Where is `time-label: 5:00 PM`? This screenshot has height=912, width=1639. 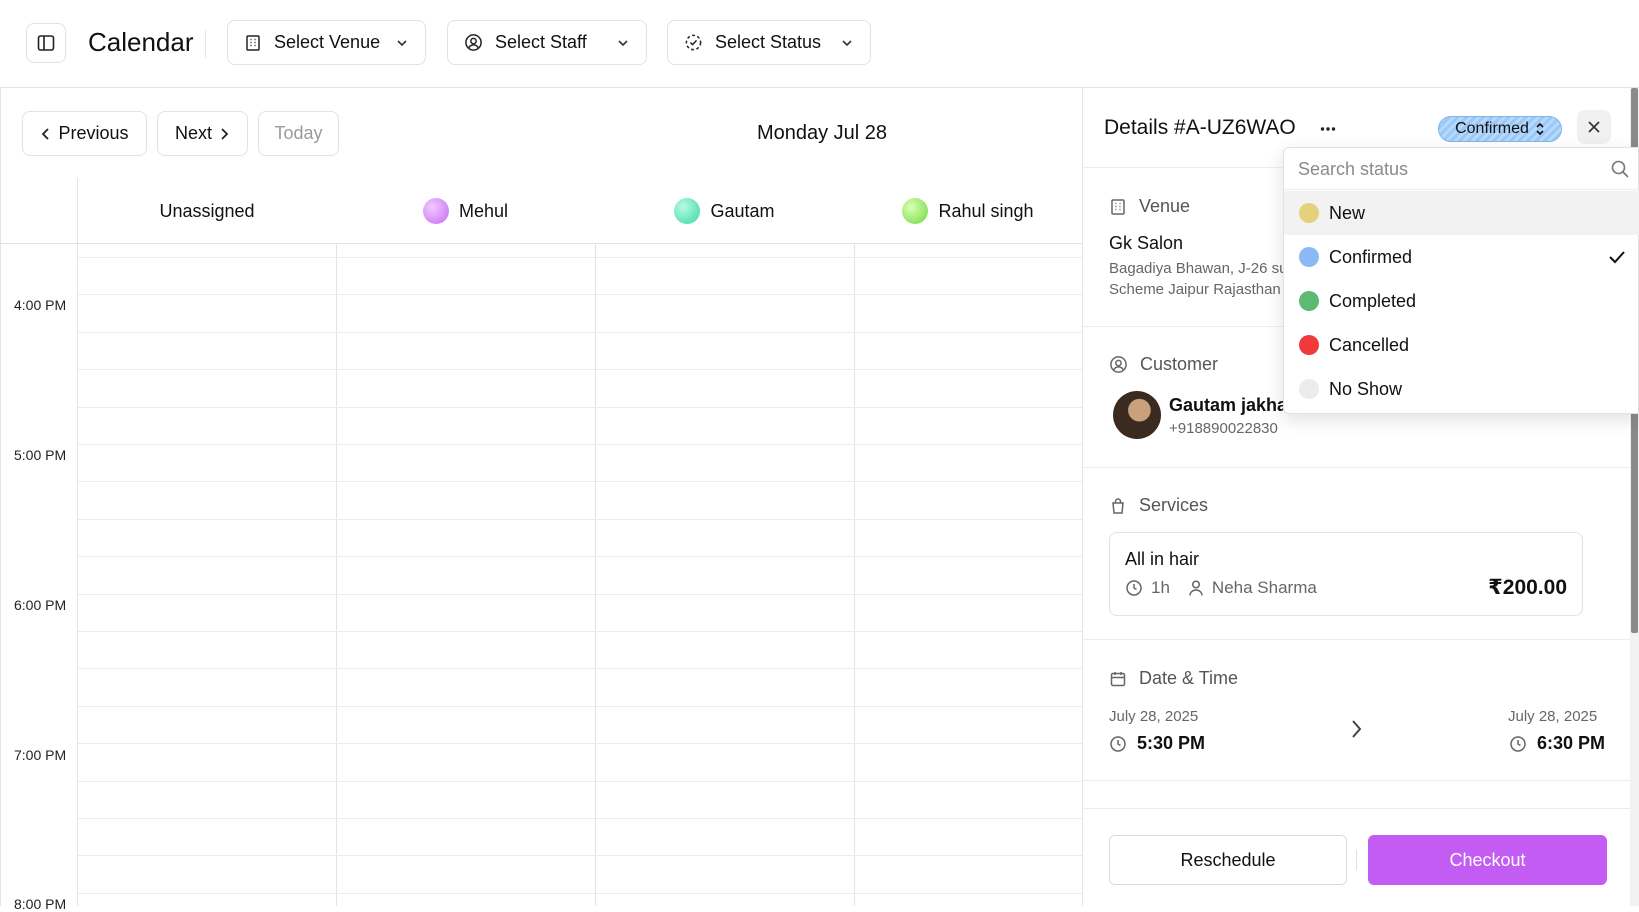 time-label: 5:00 PM is located at coordinates (40, 455).